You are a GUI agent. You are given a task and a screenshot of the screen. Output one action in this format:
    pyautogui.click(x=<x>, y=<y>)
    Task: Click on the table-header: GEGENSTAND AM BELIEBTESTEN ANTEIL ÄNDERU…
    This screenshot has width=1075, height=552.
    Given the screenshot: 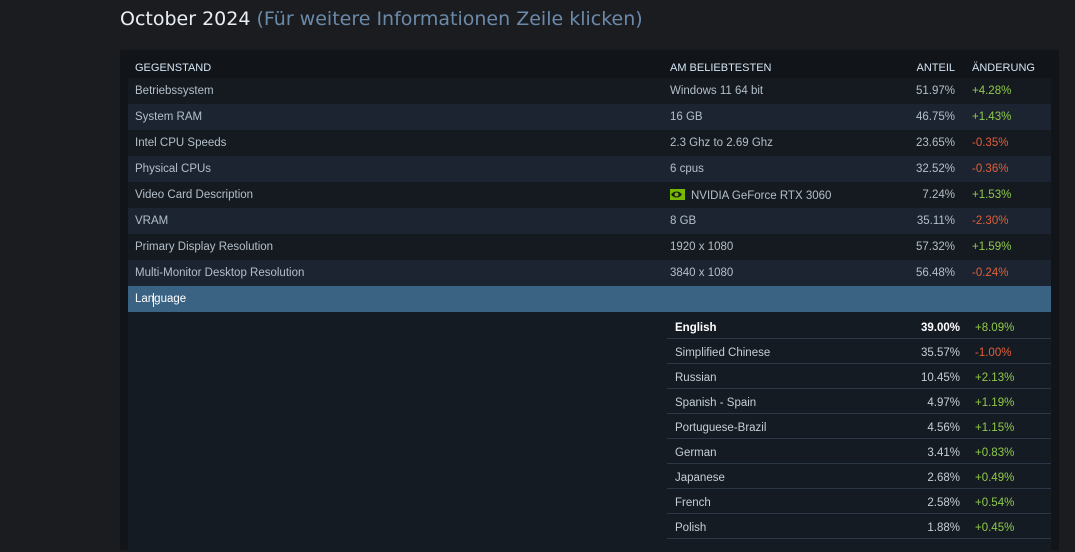 What is the action you would take?
    pyautogui.click(x=589, y=67)
    